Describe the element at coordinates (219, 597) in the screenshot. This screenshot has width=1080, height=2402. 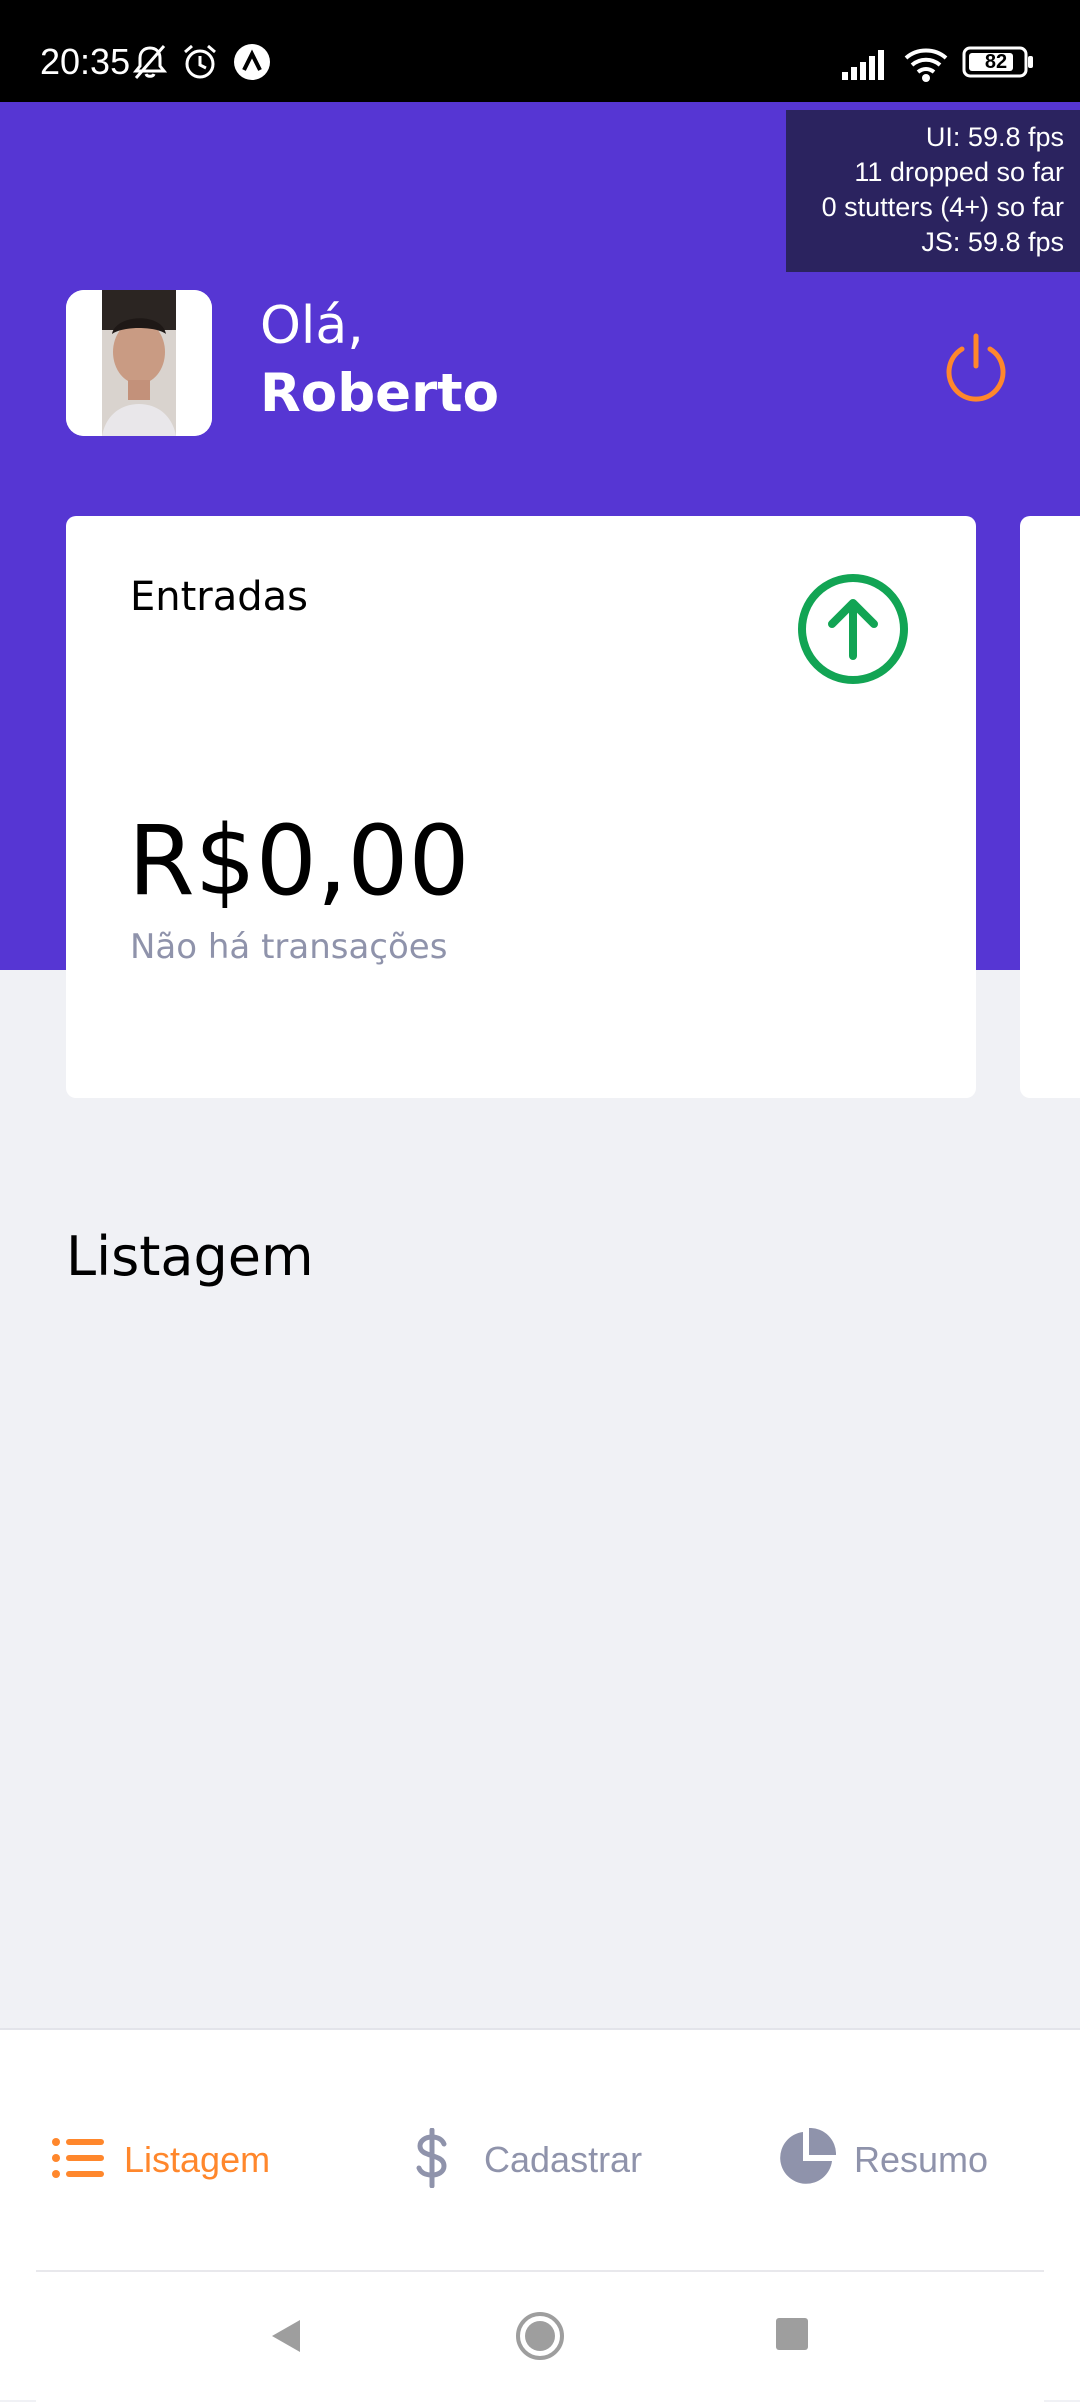
I see `card-title: Entradas` at that location.